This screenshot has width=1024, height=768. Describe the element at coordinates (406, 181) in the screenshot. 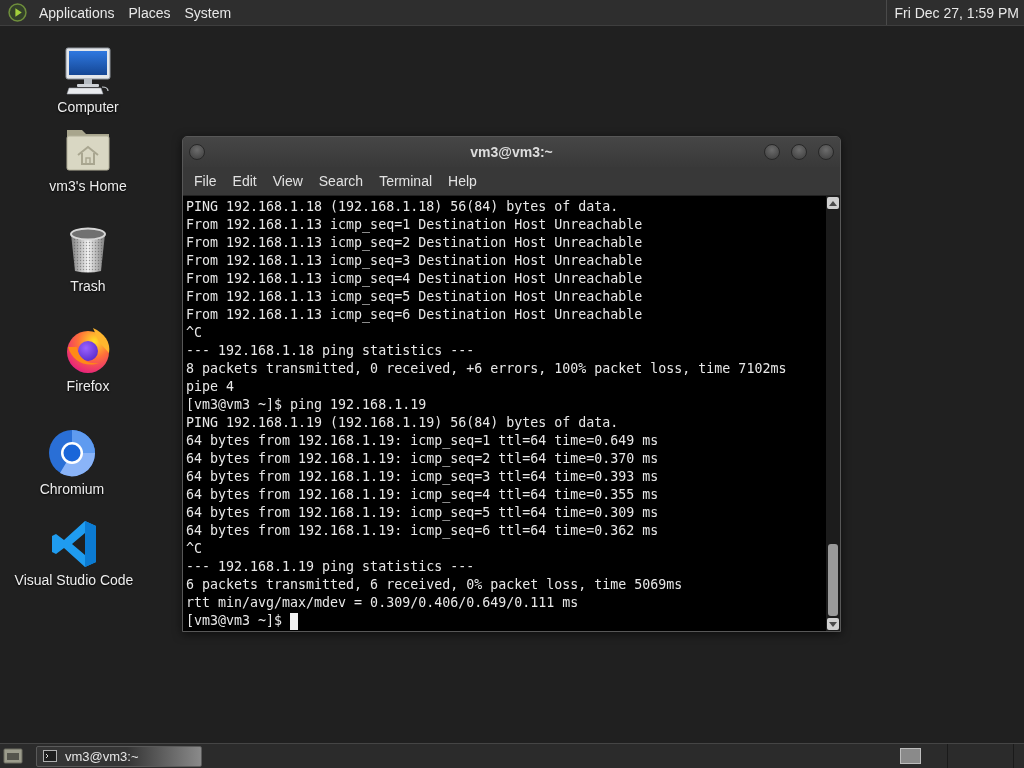

I see `menu-item: Terminal` at that location.